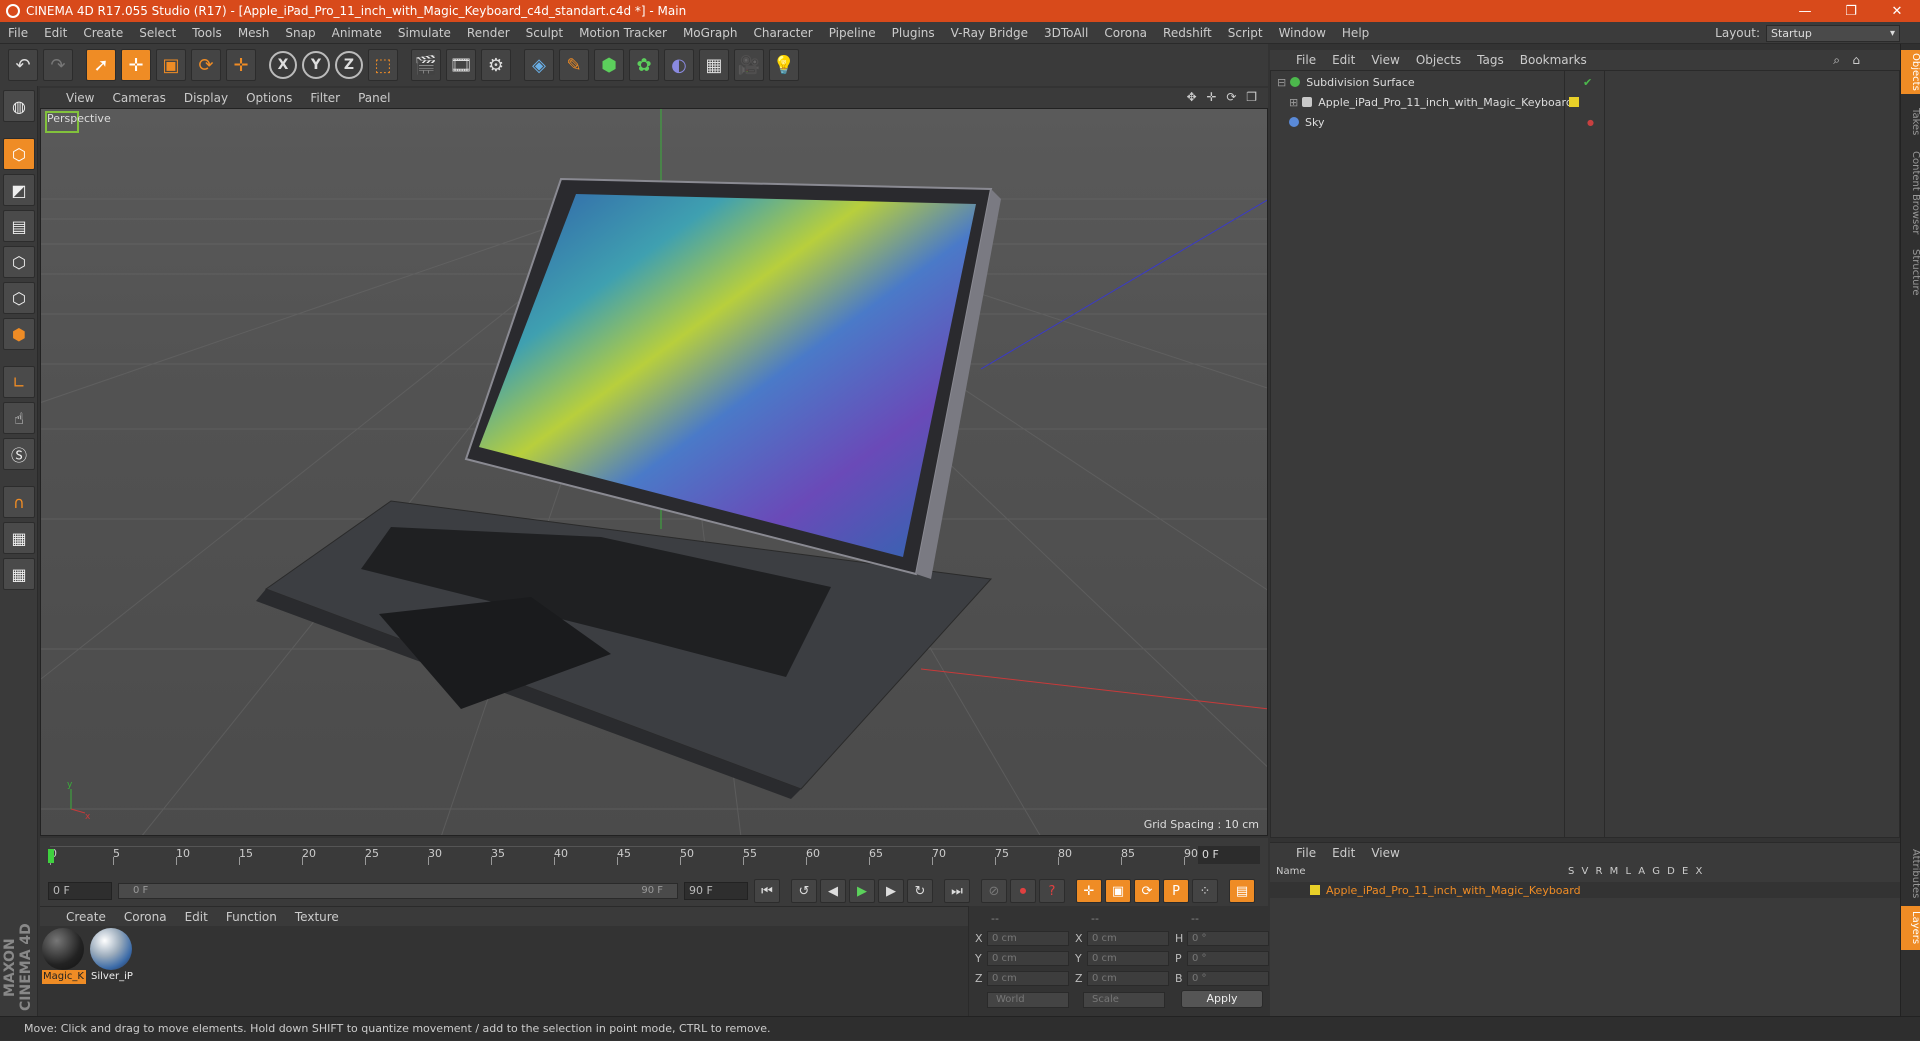 The height and width of the screenshot is (1041, 1920). I want to click on floor-scene-icon: ▦, so click(714, 65).